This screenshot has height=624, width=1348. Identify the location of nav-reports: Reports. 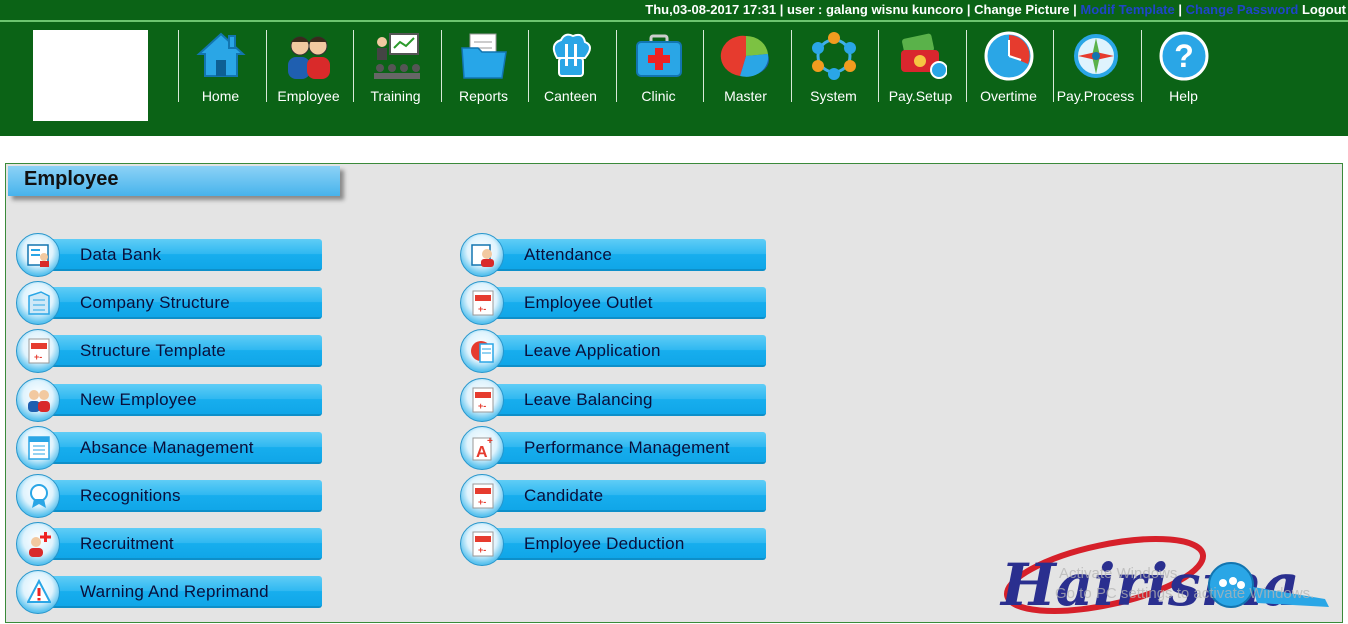
(483, 68).